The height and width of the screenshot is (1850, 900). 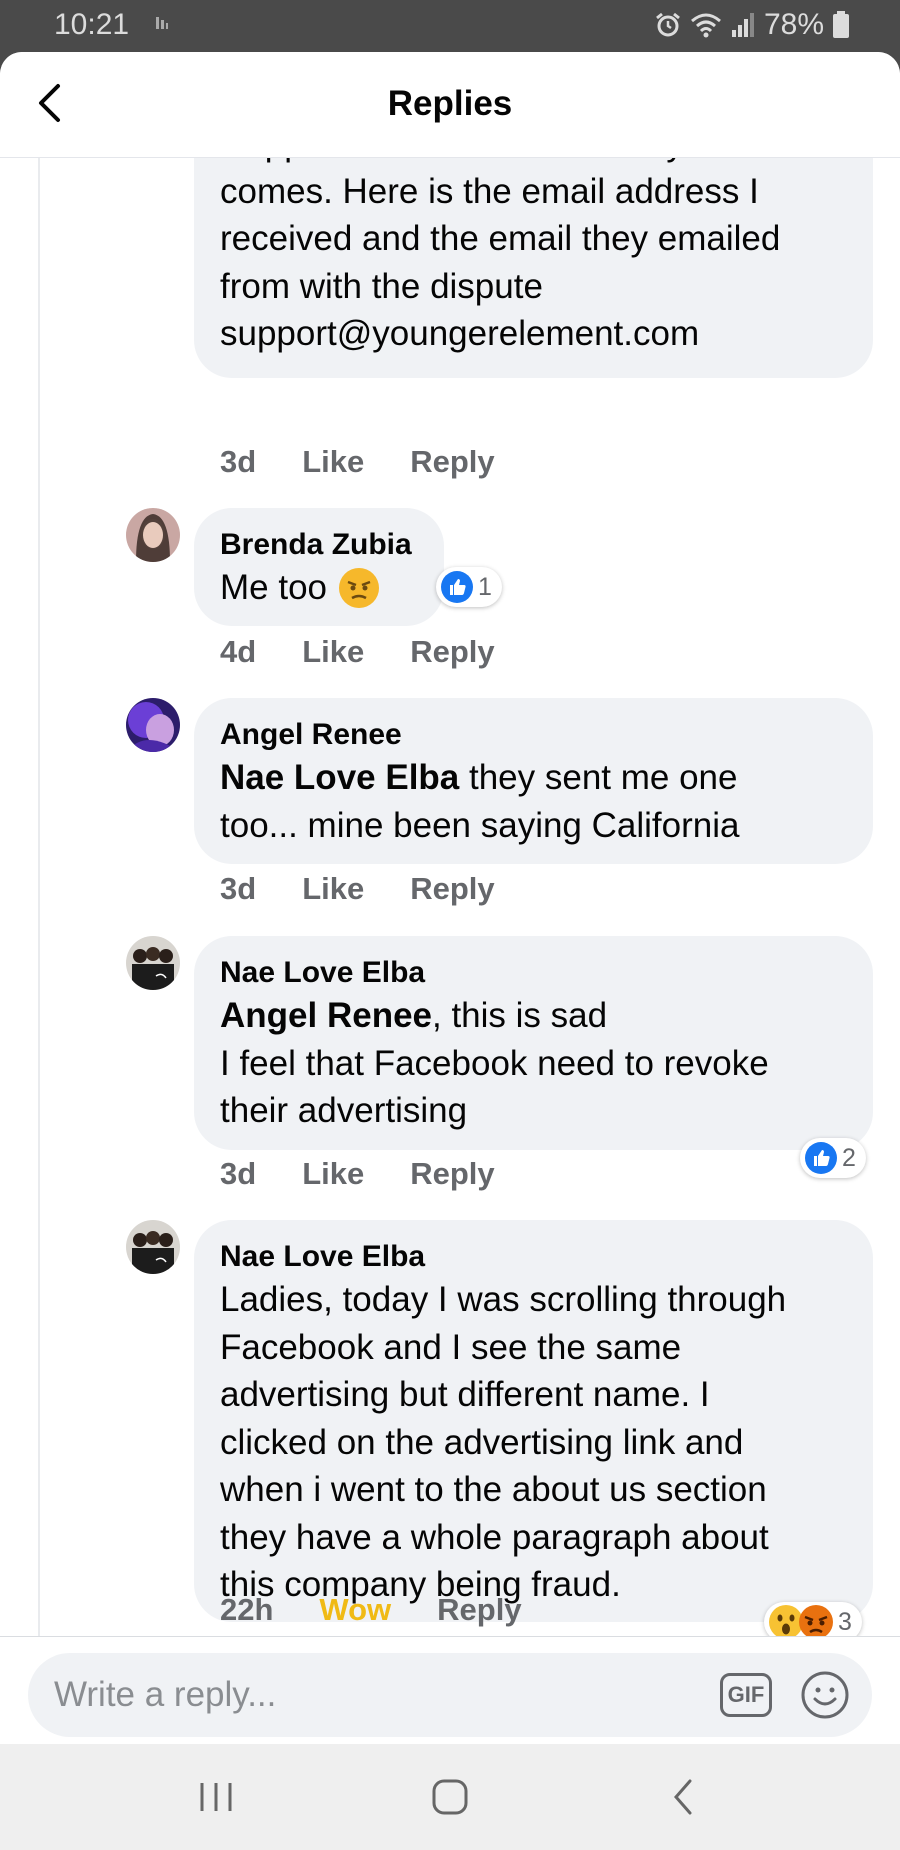 I want to click on reaction-badge: 2, so click(x=833, y=1158).